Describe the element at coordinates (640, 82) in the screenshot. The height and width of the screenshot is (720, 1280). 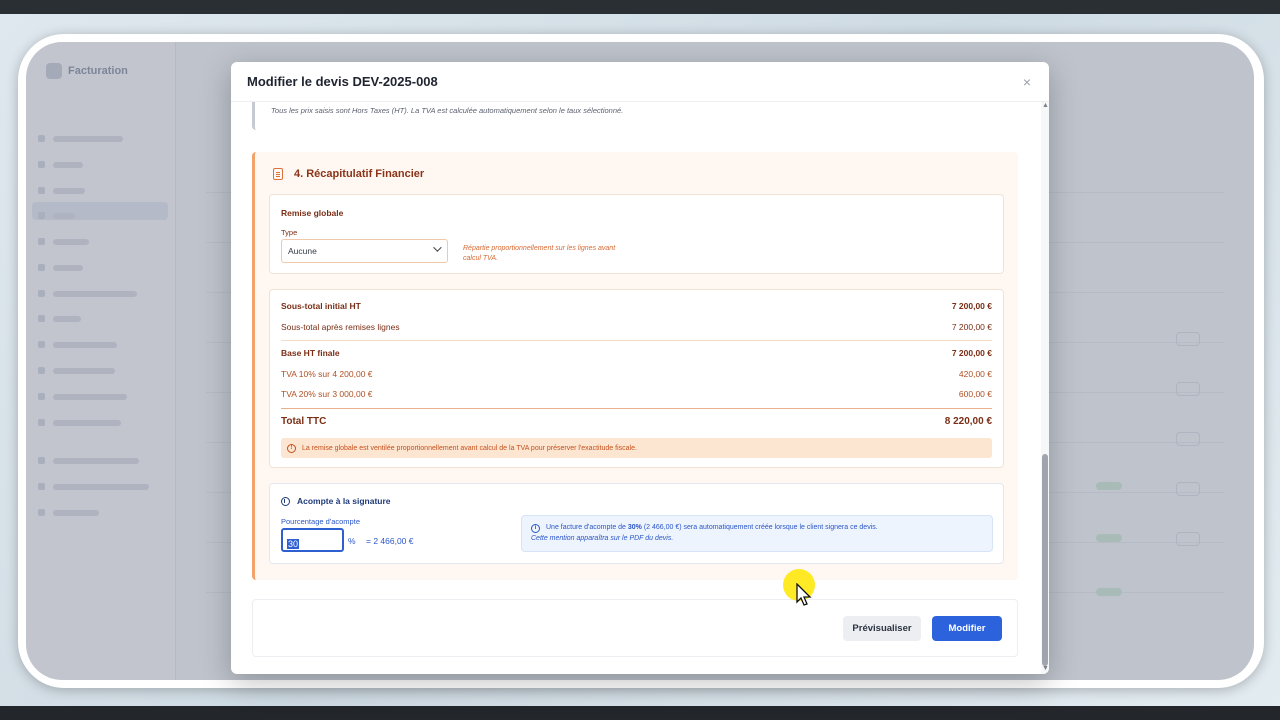
I see `modal-header: Modifier le devis DEV-2025-008 ×` at that location.